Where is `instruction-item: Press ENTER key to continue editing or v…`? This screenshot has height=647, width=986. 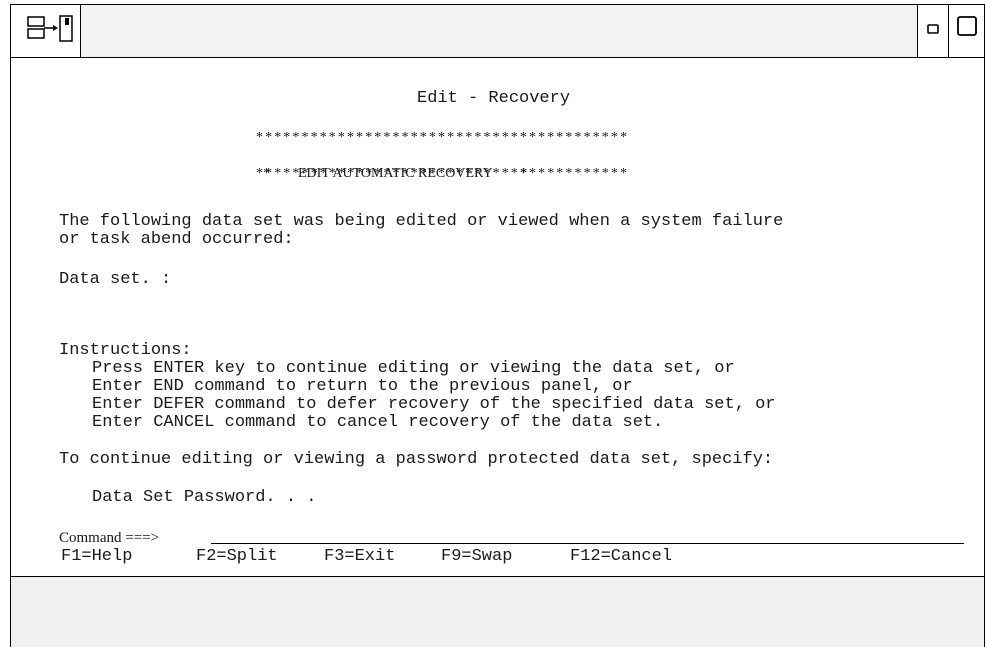 instruction-item: Press ENTER key to continue editing or v… is located at coordinates (413, 368).